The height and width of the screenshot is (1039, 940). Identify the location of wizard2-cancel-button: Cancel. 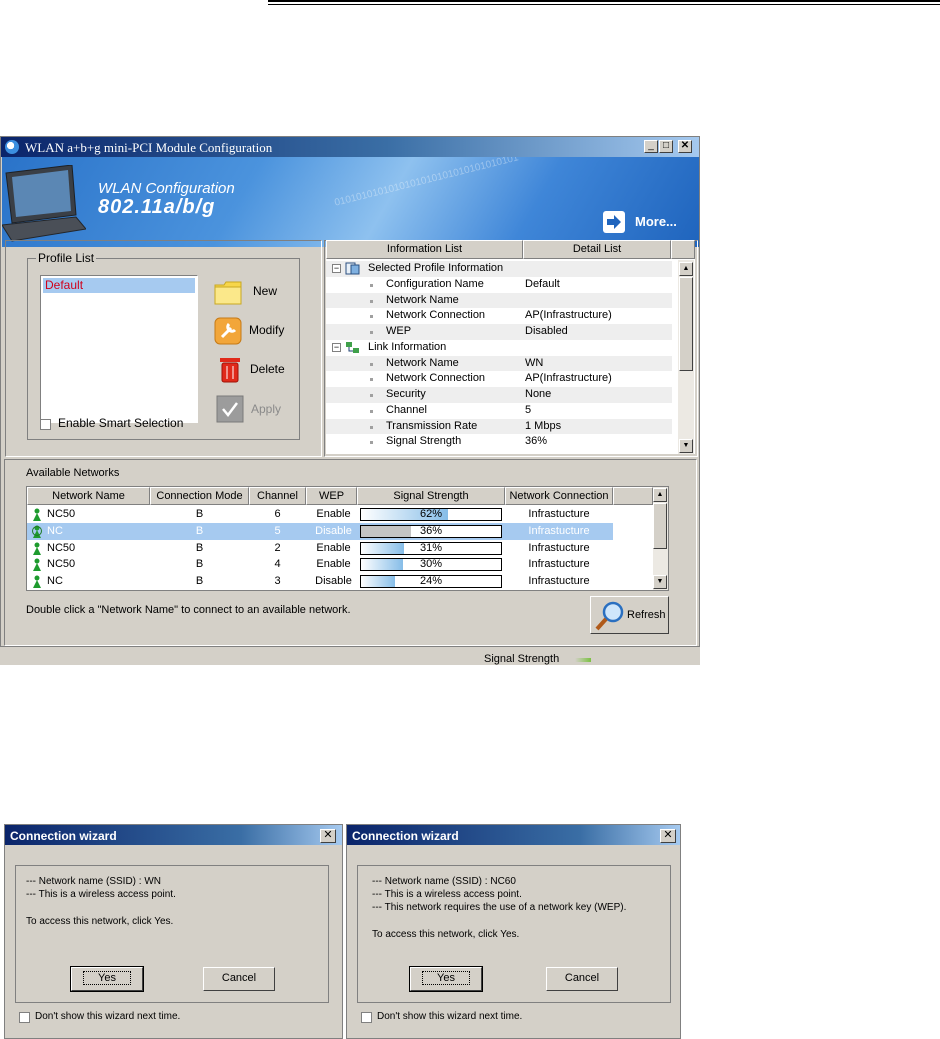
(582, 979).